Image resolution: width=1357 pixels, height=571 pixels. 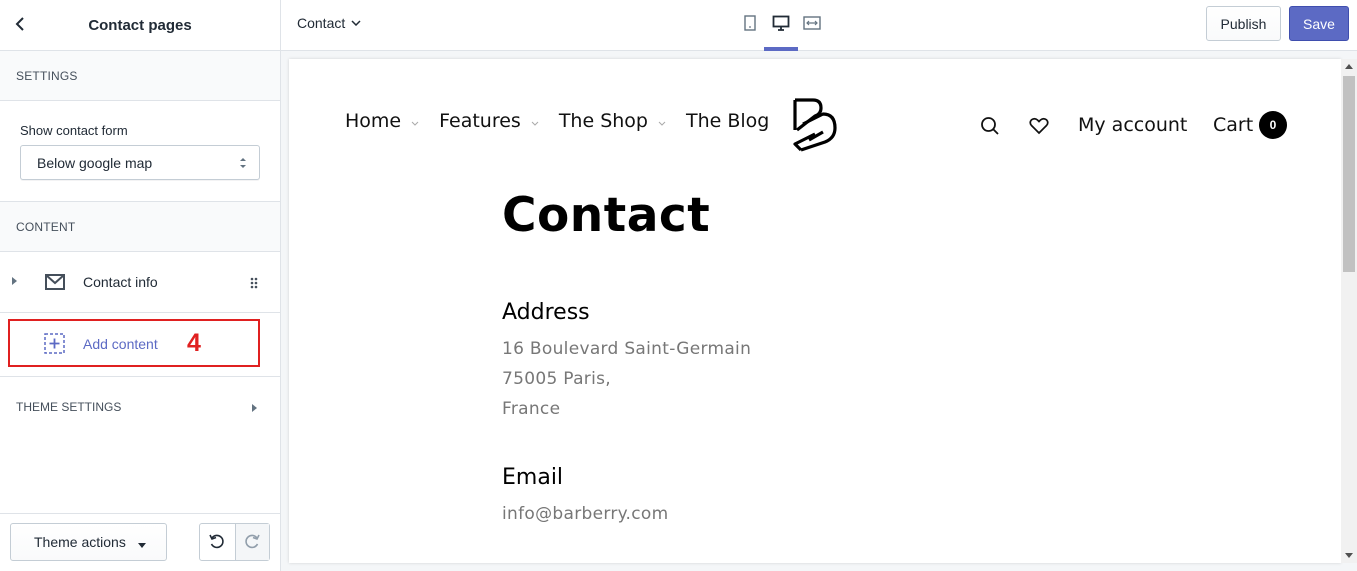 I want to click on back-arrow-icon, so click(x=20, y=24).